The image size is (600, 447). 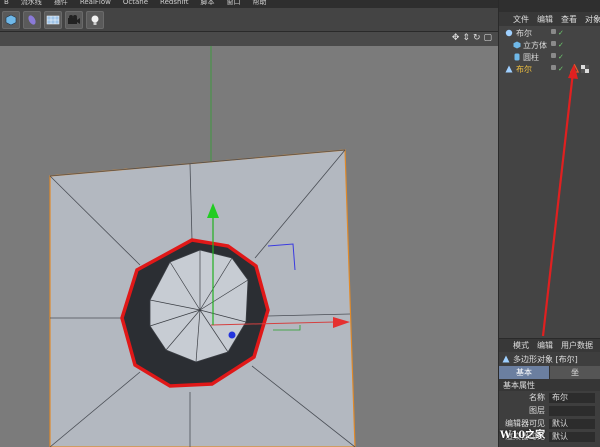 I want to click on am-menu-edit: 编辑, so click(x=545, y=345).